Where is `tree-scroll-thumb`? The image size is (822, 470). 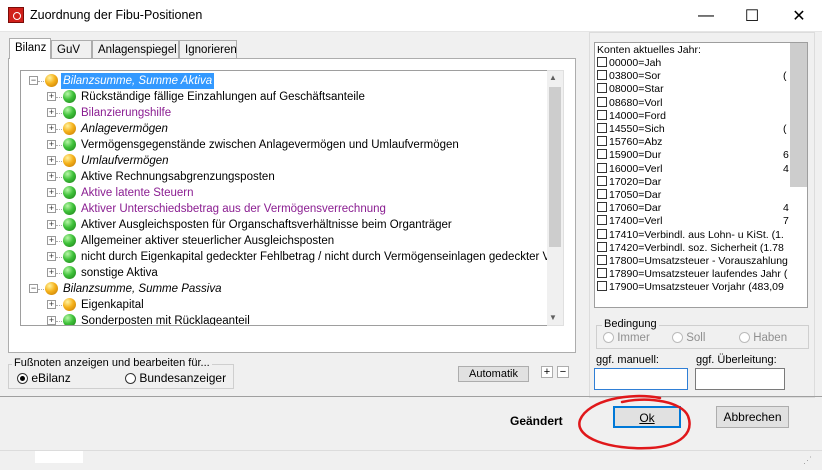
tree-scroll-thumb is located at coordinates (555, 167).